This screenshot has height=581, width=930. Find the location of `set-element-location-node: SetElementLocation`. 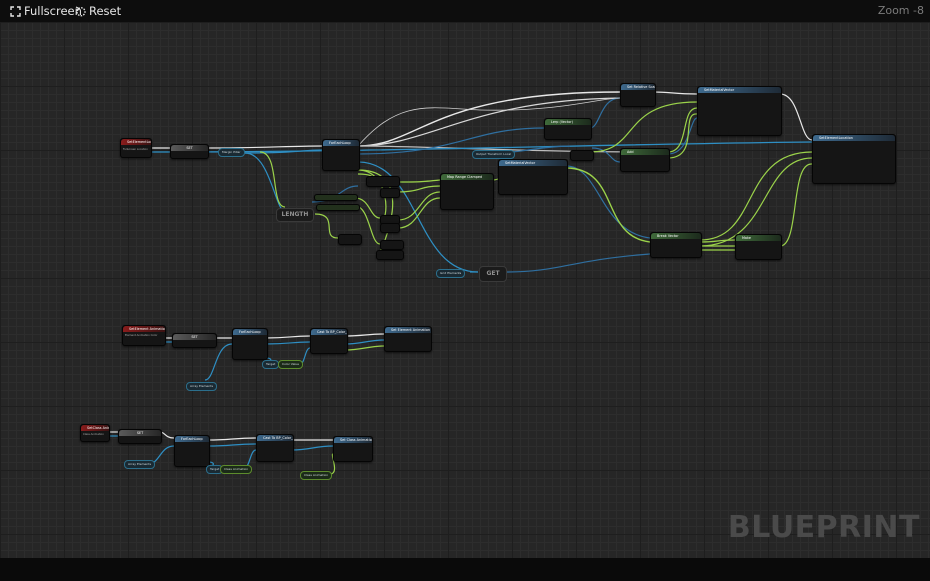

set-element-location-node: SetElementLocation is located at coordinates (854, 159).